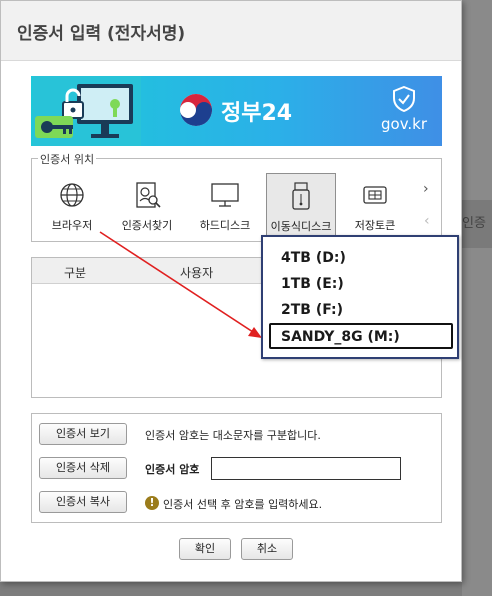  I want to click on drive-option-m: SANDY_8G (M:), so click(361, 336).